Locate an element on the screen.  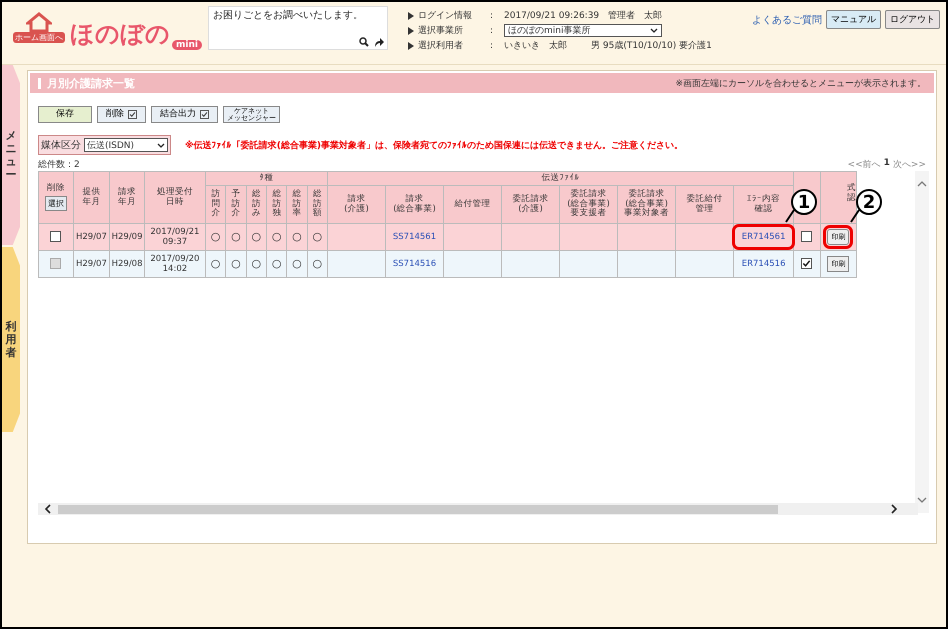
table-header: 委託請求 (総合事業) 事業対象者 is located at coordinates (647, 205).